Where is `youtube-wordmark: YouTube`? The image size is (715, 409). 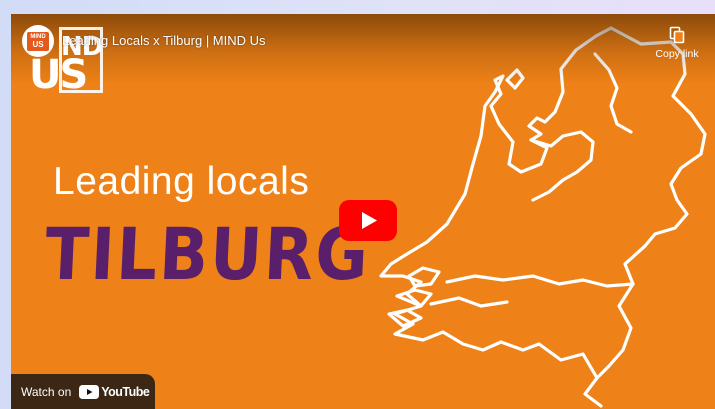
youtube-wordmark: YouTube is located at coordinates (125, 391).